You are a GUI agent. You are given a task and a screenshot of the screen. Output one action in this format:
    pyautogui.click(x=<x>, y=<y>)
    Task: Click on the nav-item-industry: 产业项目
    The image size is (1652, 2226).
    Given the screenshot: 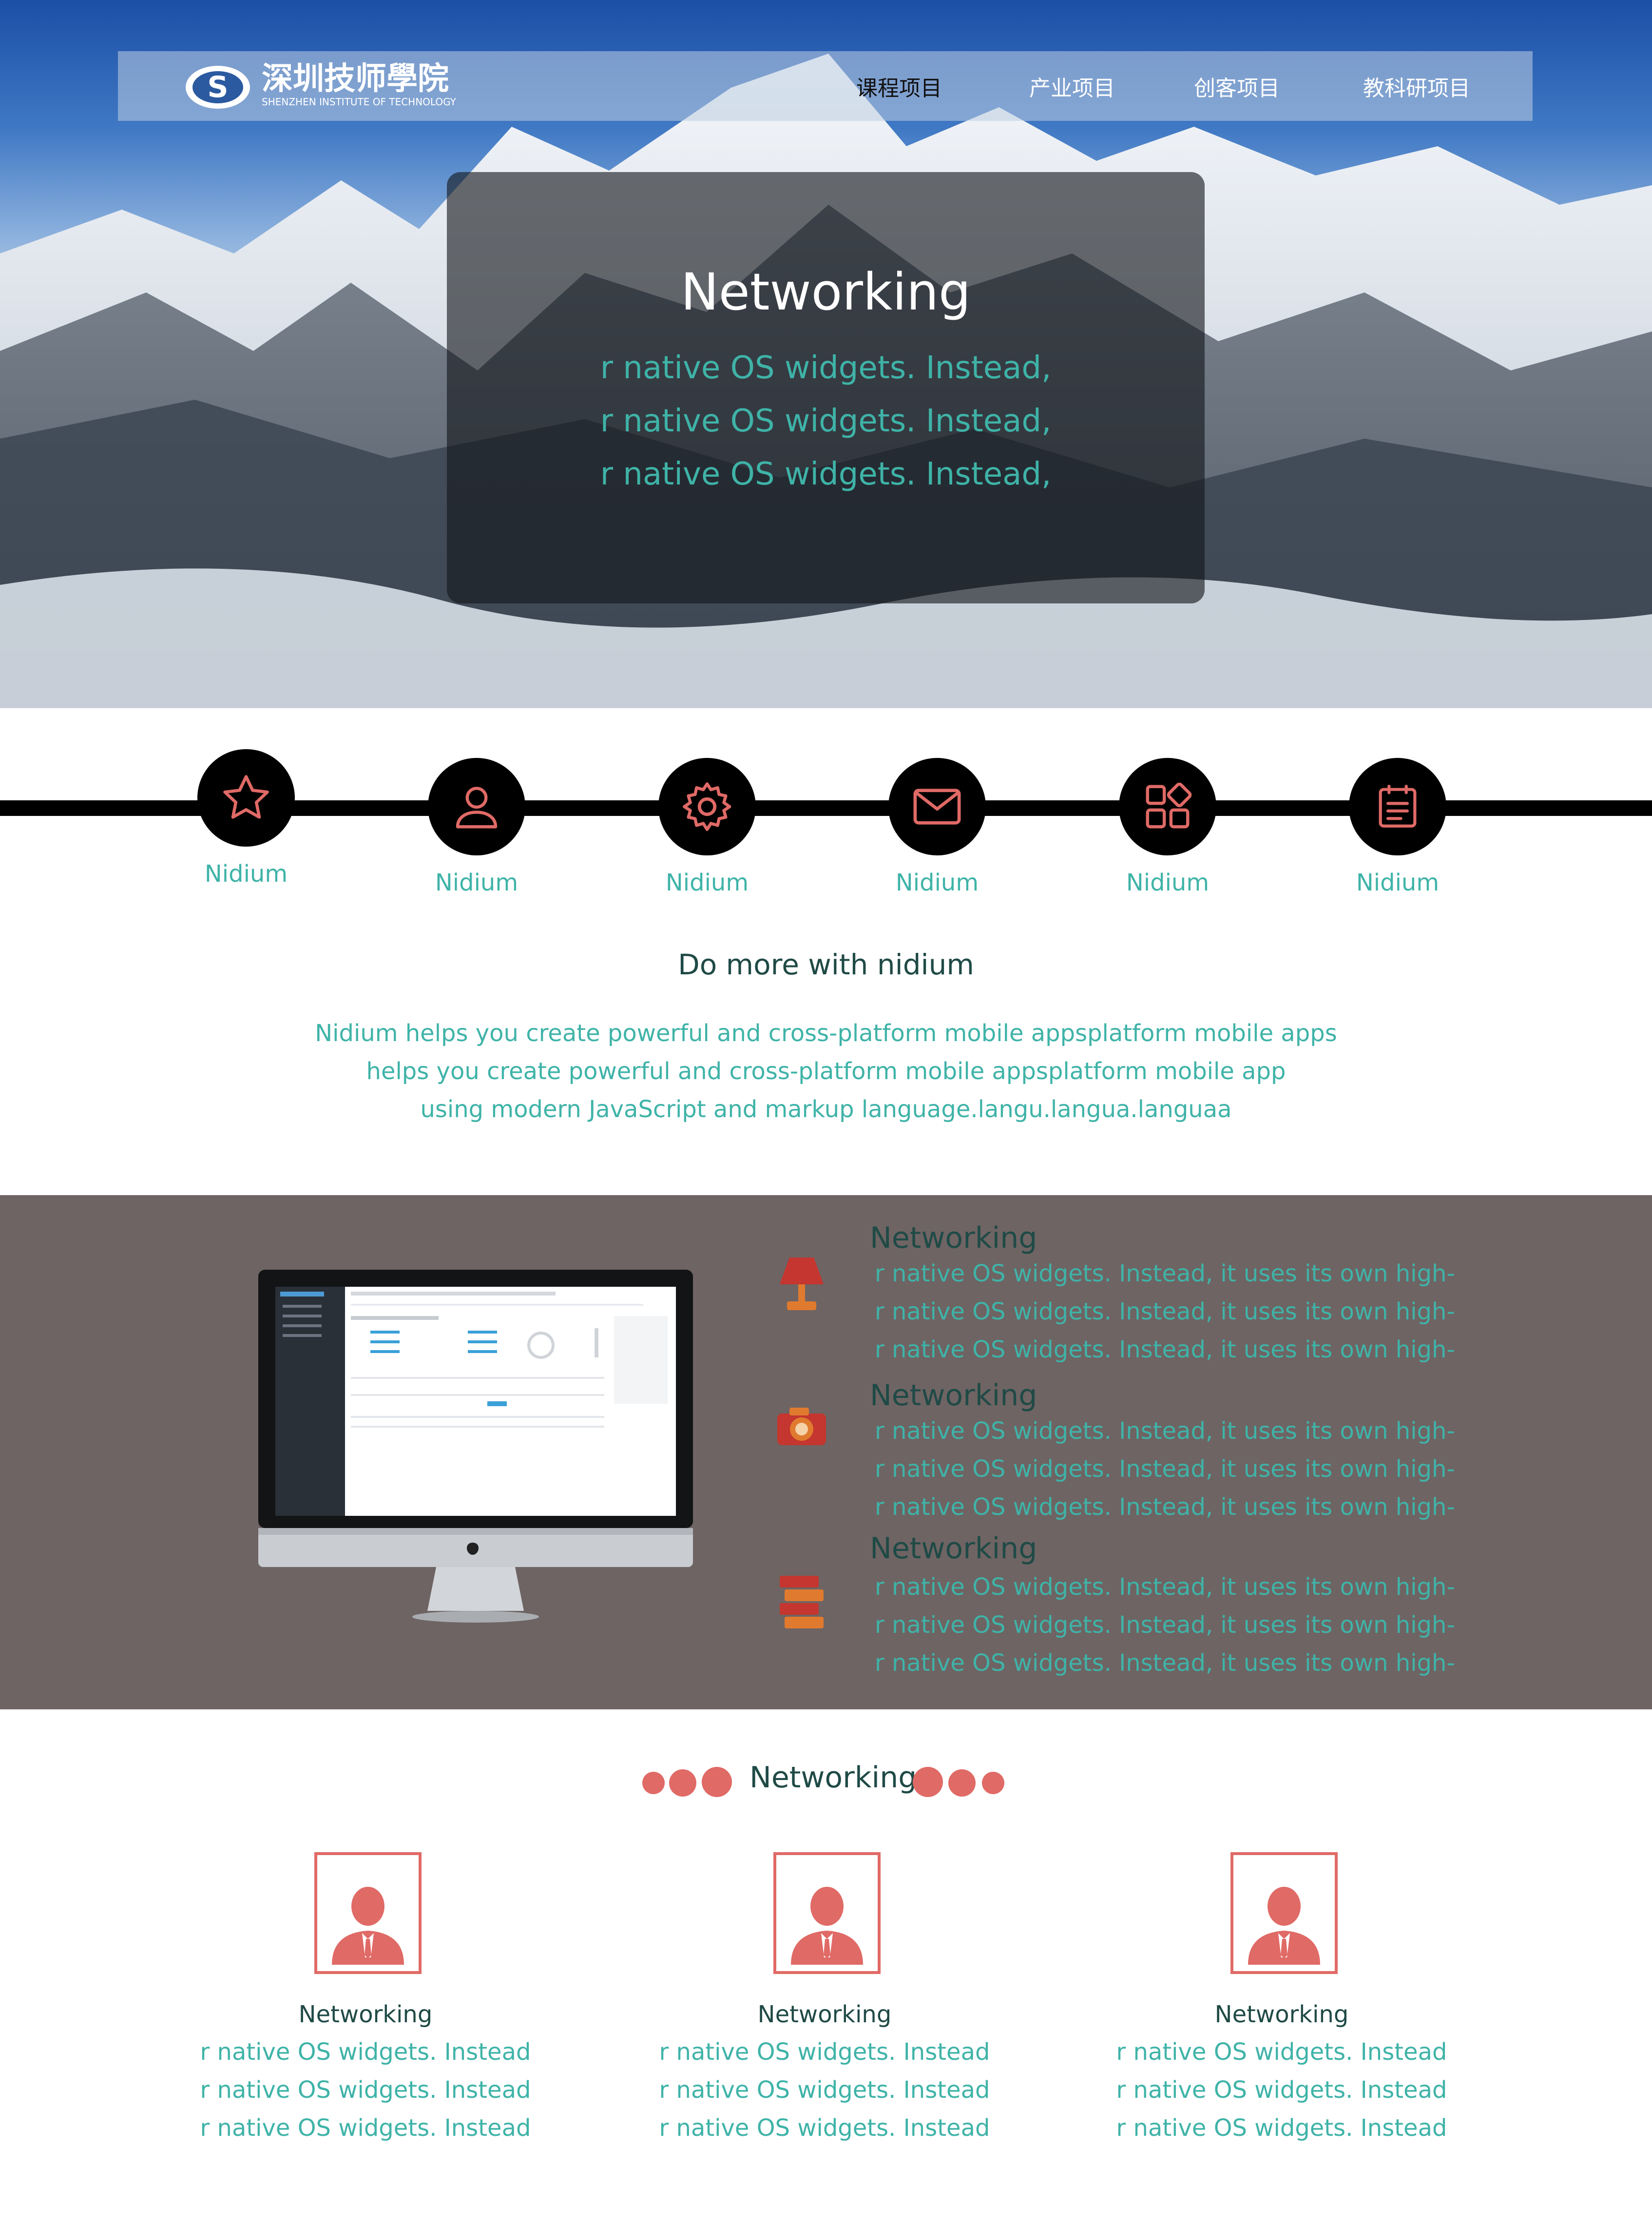 What is the action you would take?
    pyautogui.click(x=1072, y=86)
    